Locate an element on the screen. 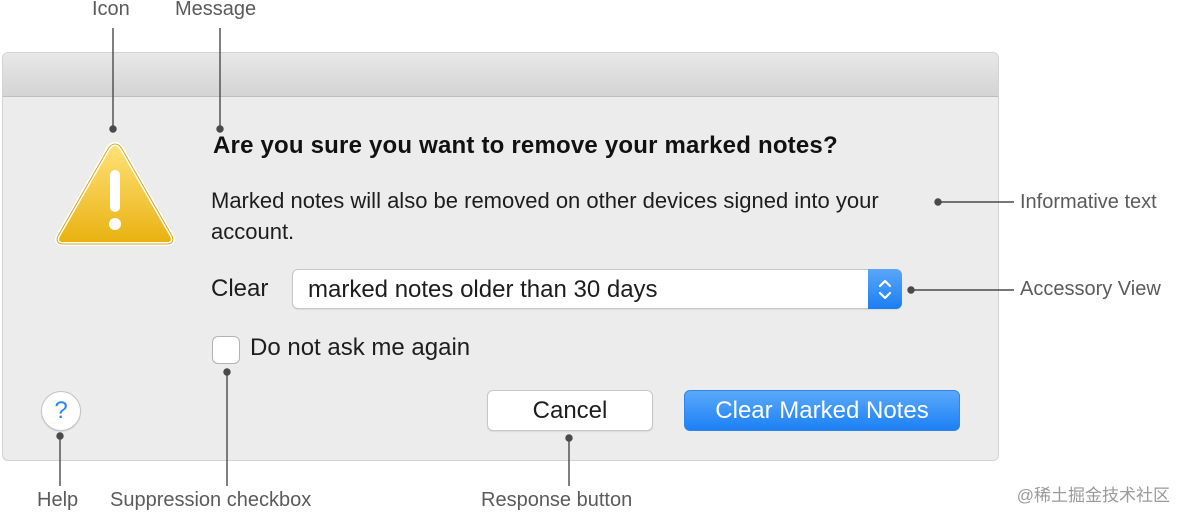 This screenshot has width=1186, height=518. popup-stepper is located at coordinates (885, 289).